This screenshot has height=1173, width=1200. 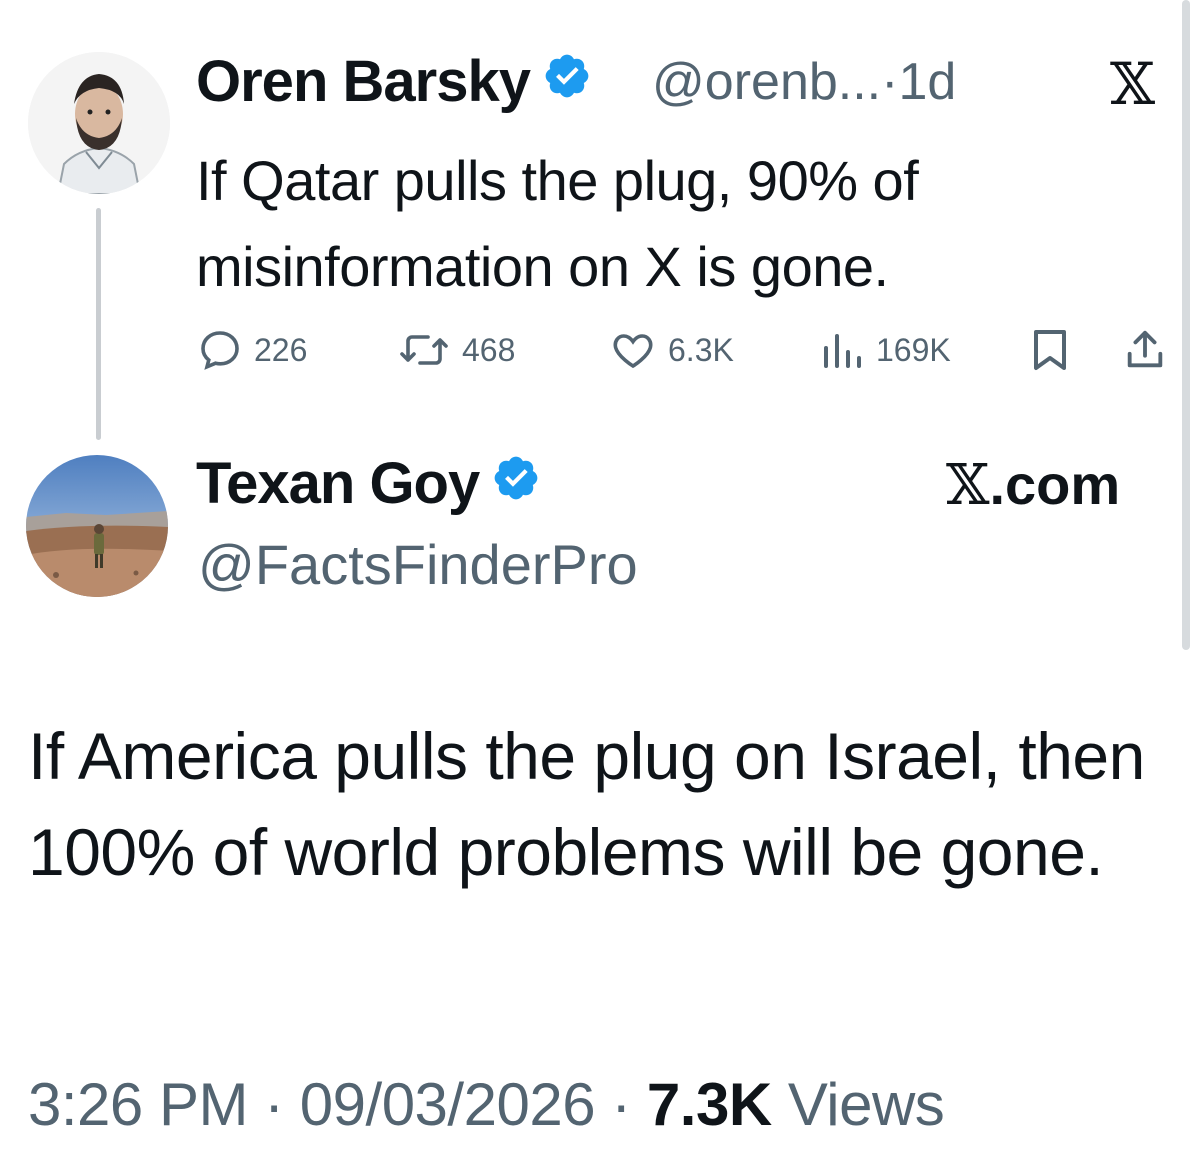 What do you see at coordinates (363, 81) in the screenshot?
I see `author-name: Oren Barsky` at bounding box center [363, 81].